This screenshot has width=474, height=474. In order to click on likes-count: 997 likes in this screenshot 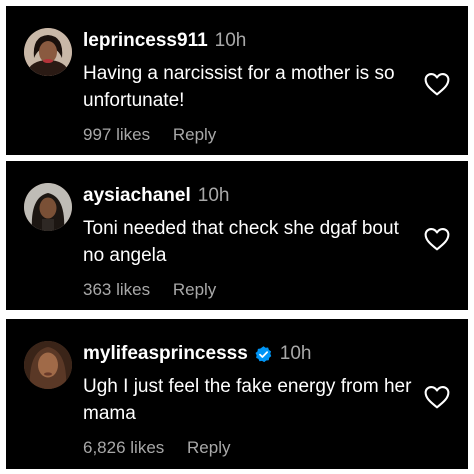, I will do `click(116, 134)`.